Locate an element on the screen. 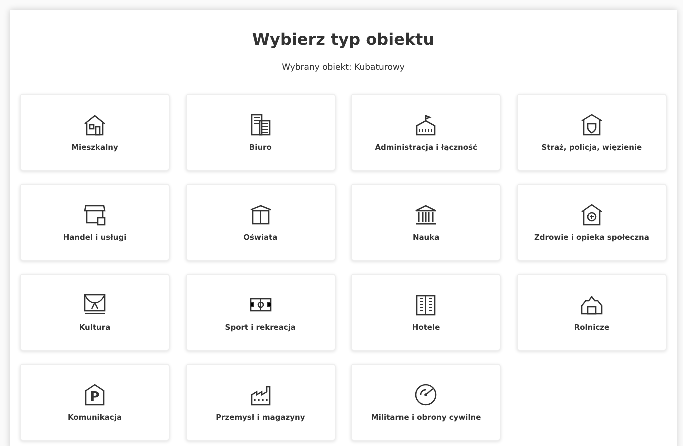 The width and height of the screenshot is (683, 446). columned-building-icon is located at coordinates (426, 215).